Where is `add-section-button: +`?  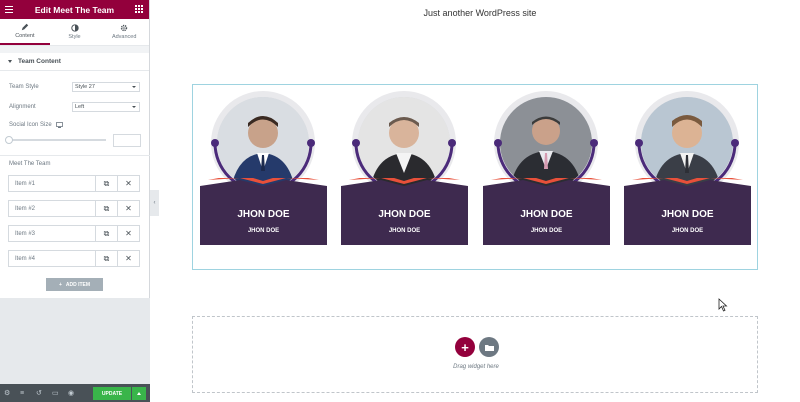
add-section-button: + is located at coordinates (465, 347).